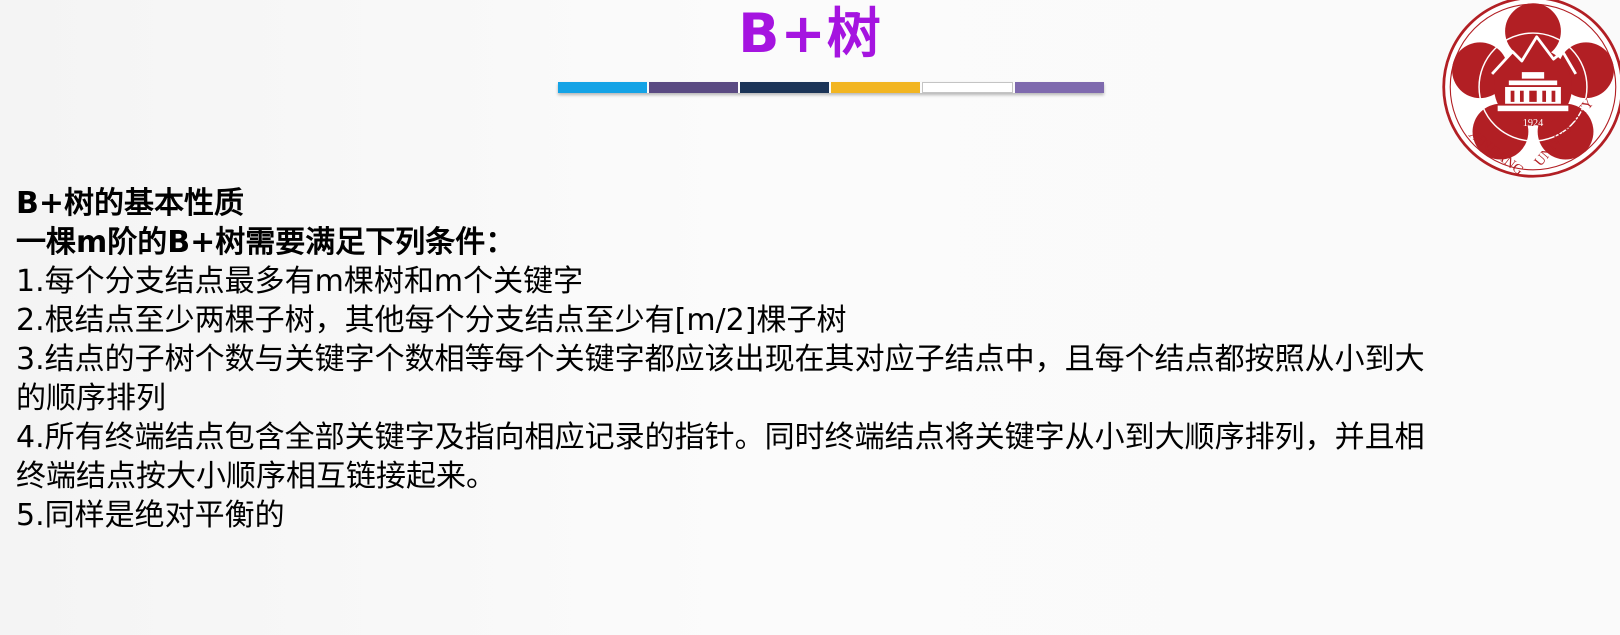 This screenshot has width=1620, height=635. I want to click on condition-item-1: 1.每个分支结点最多有m棵树和m个关键字, so click(300, 281).